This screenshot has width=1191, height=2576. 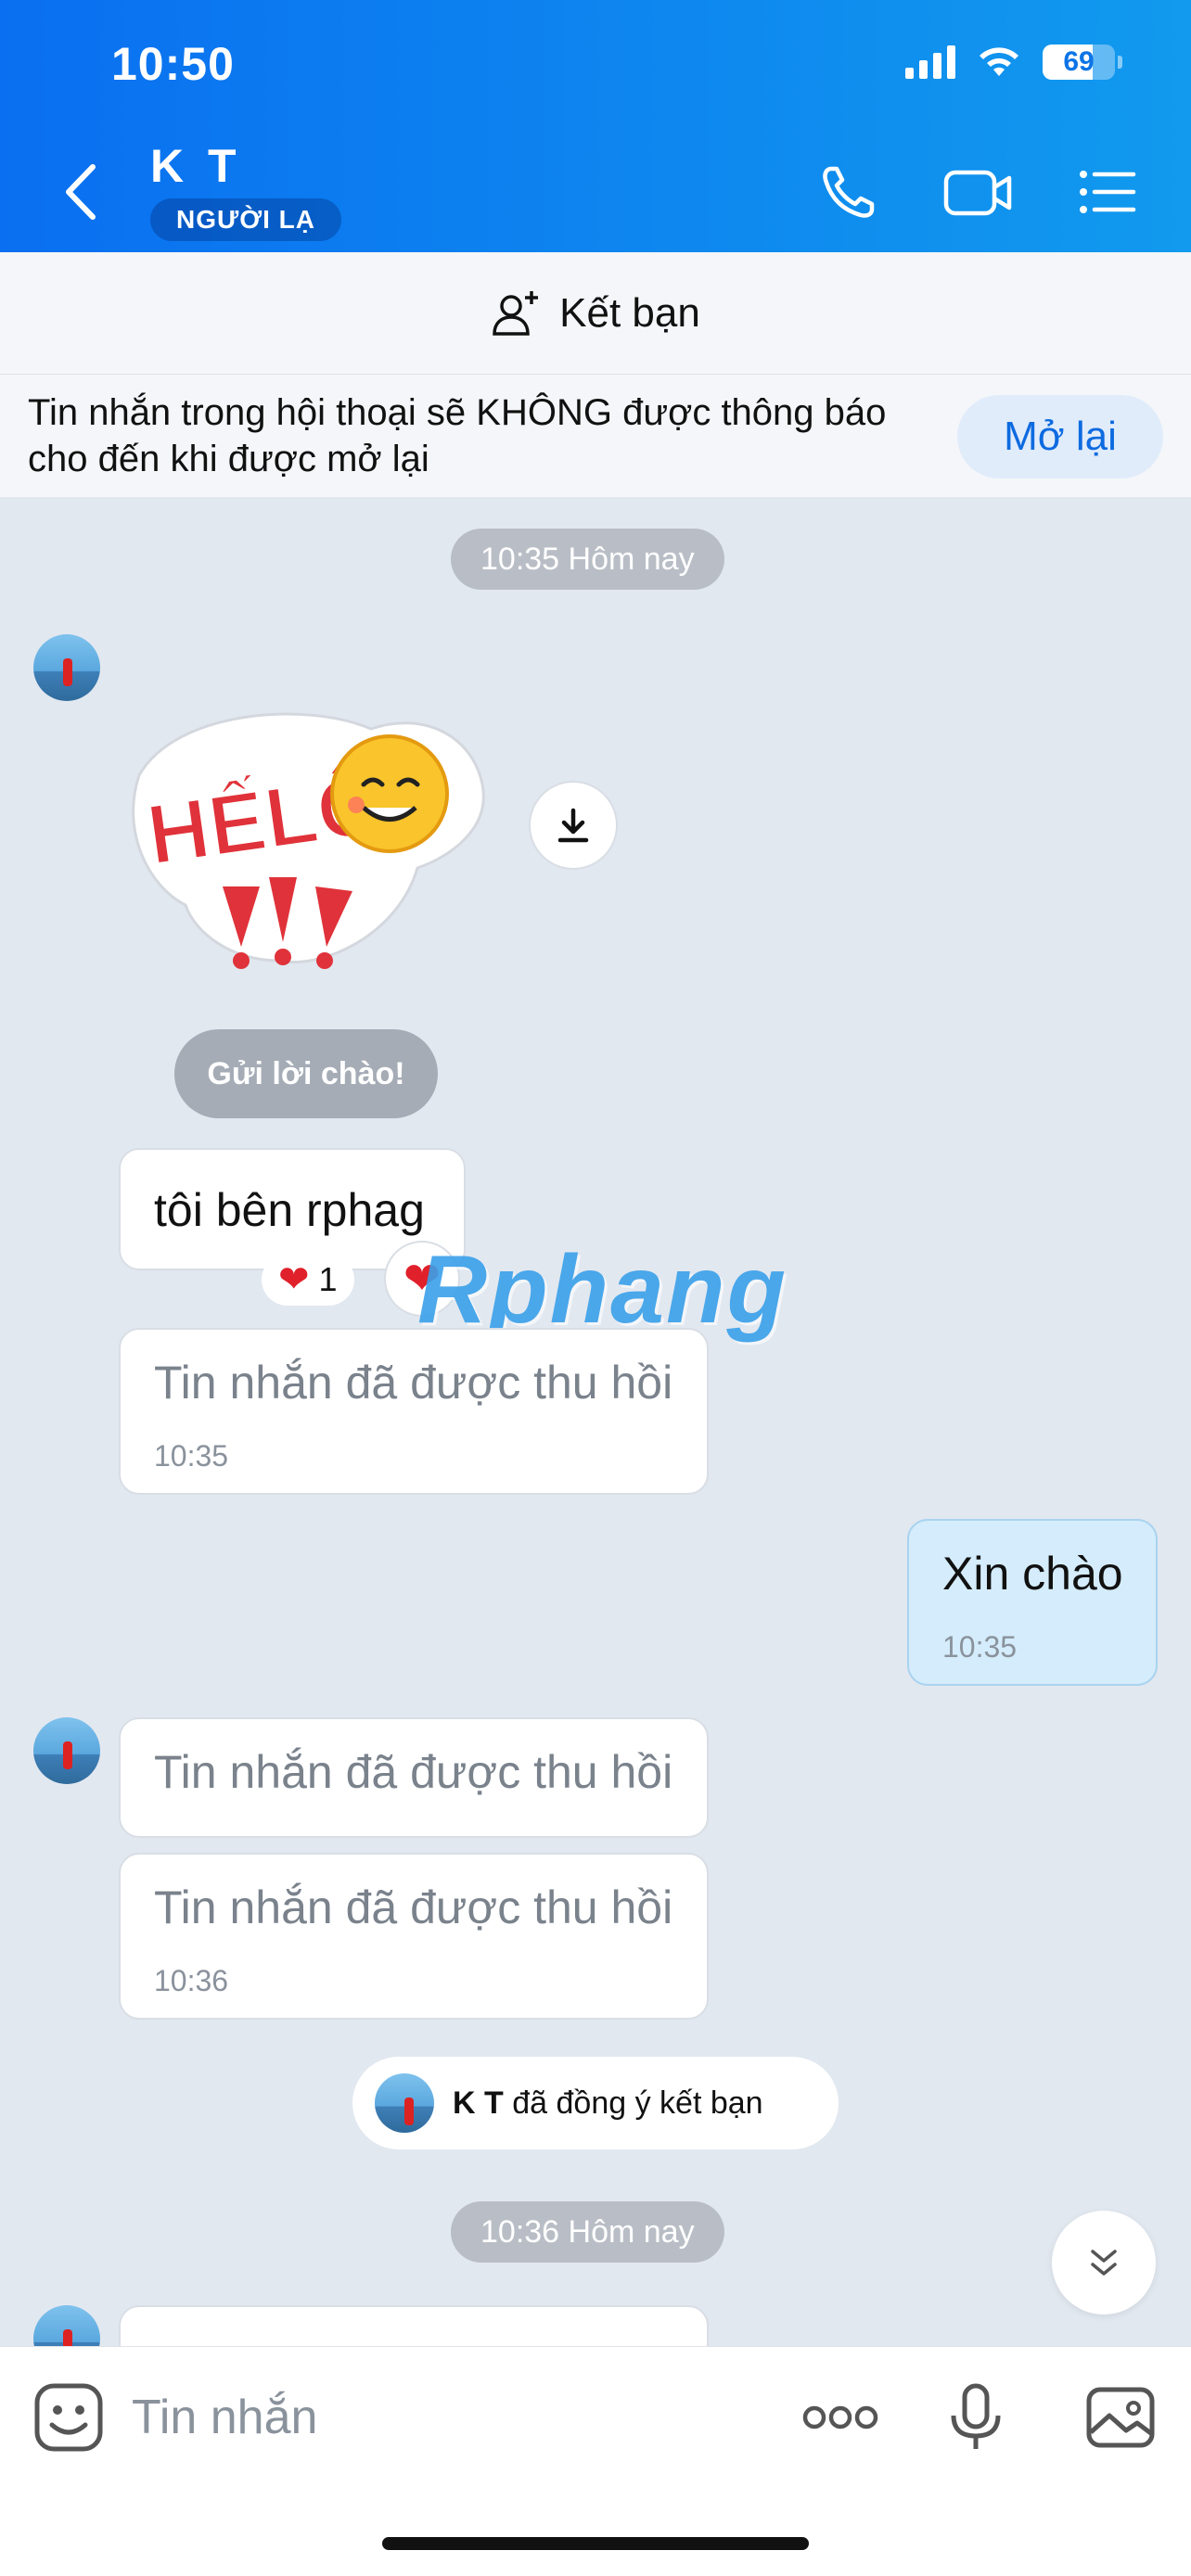 I want to click on download-icon, so click(x=573, y=826).